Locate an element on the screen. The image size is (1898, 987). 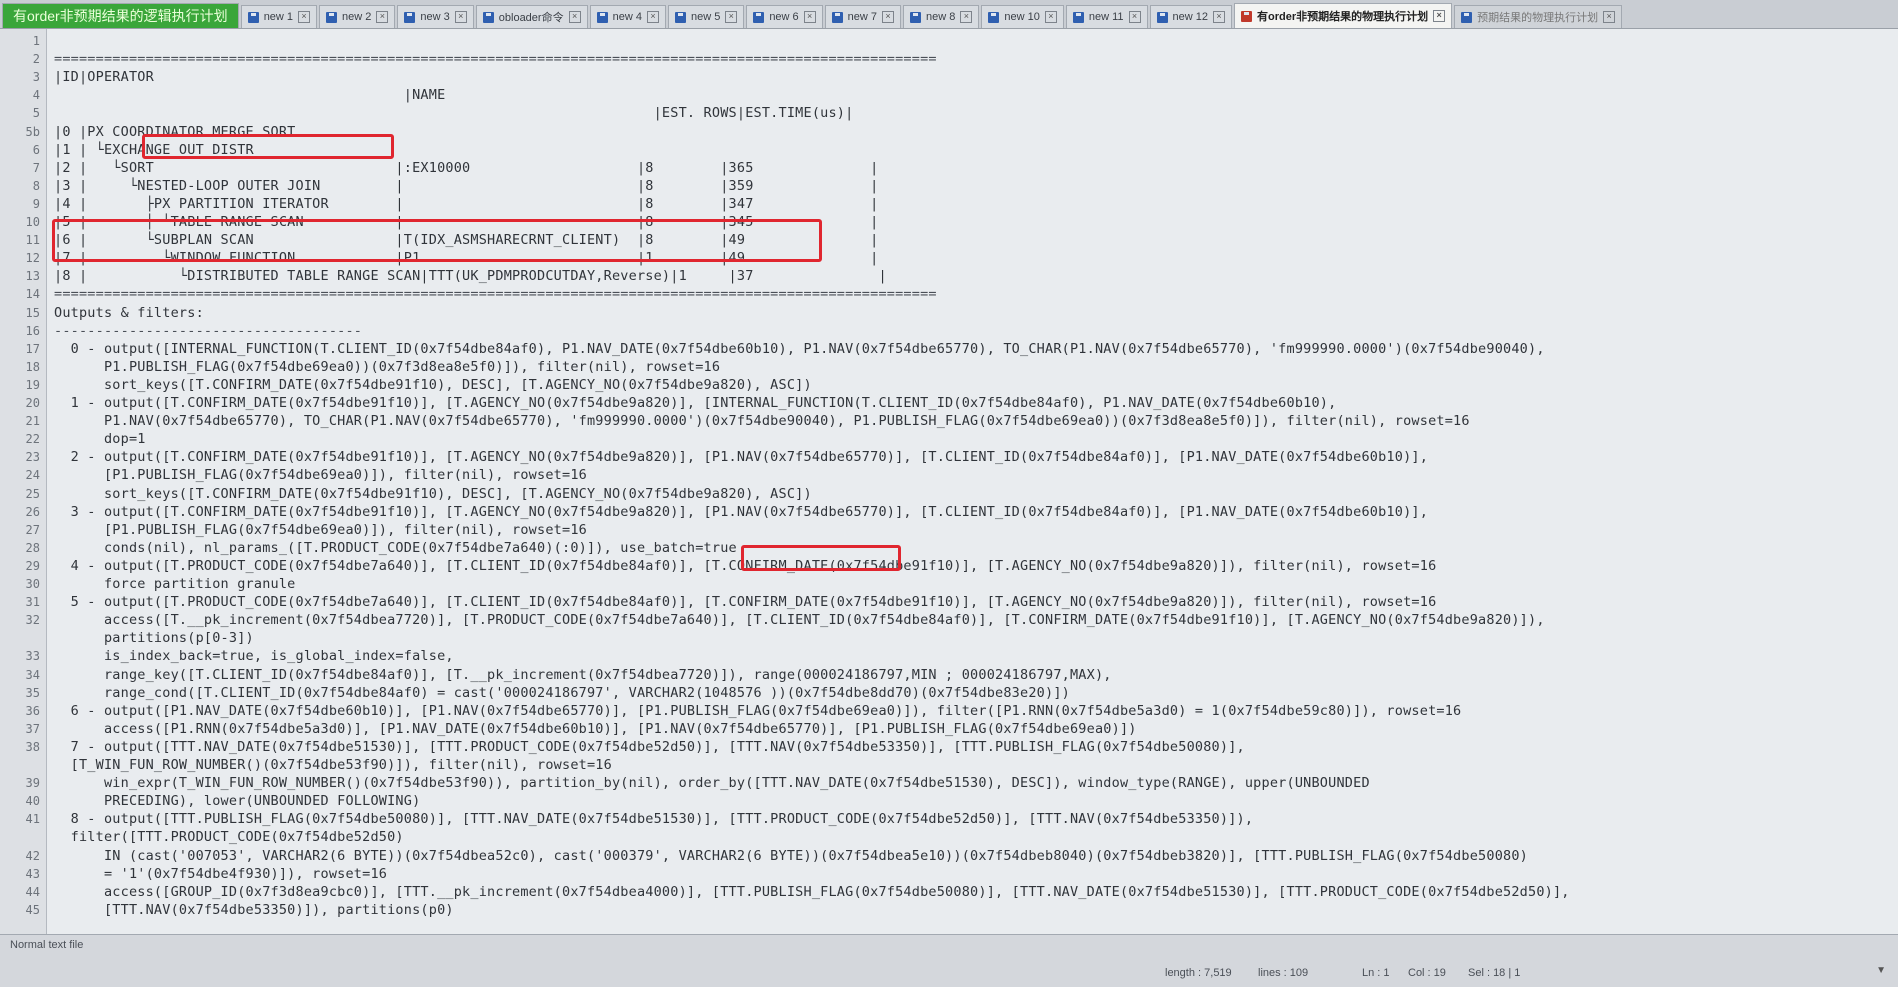
tab-13: 有order非预期结果的物理执行计划 × is located at coordinates (1343, 15).